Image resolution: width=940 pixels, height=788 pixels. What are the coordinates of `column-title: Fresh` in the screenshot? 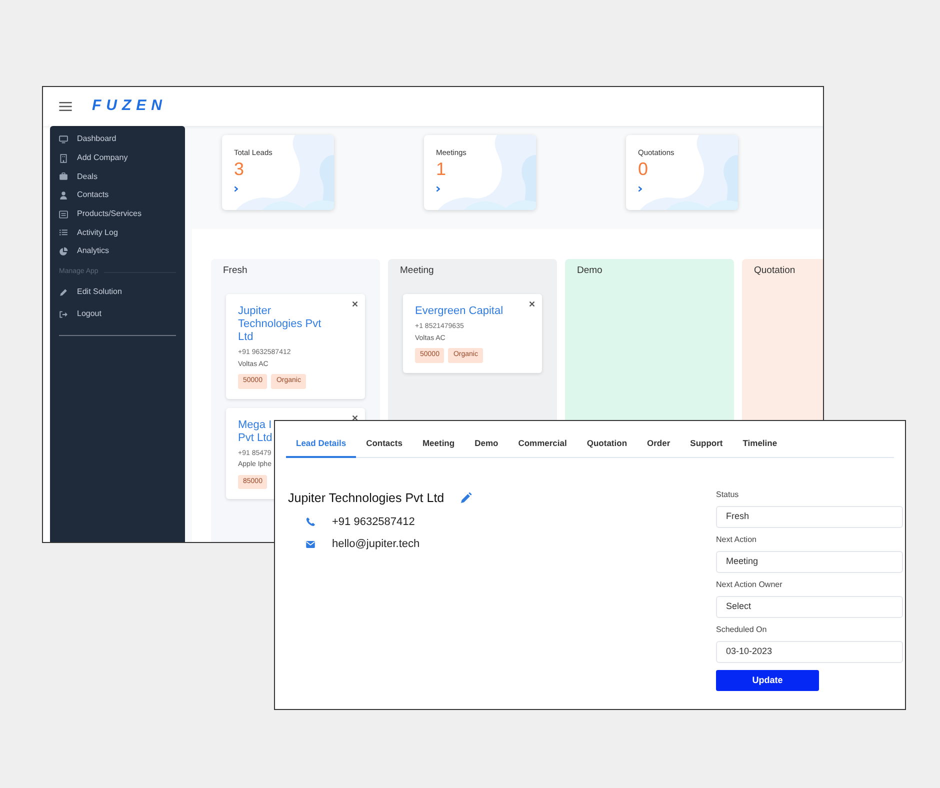 It's located at (235, 271).